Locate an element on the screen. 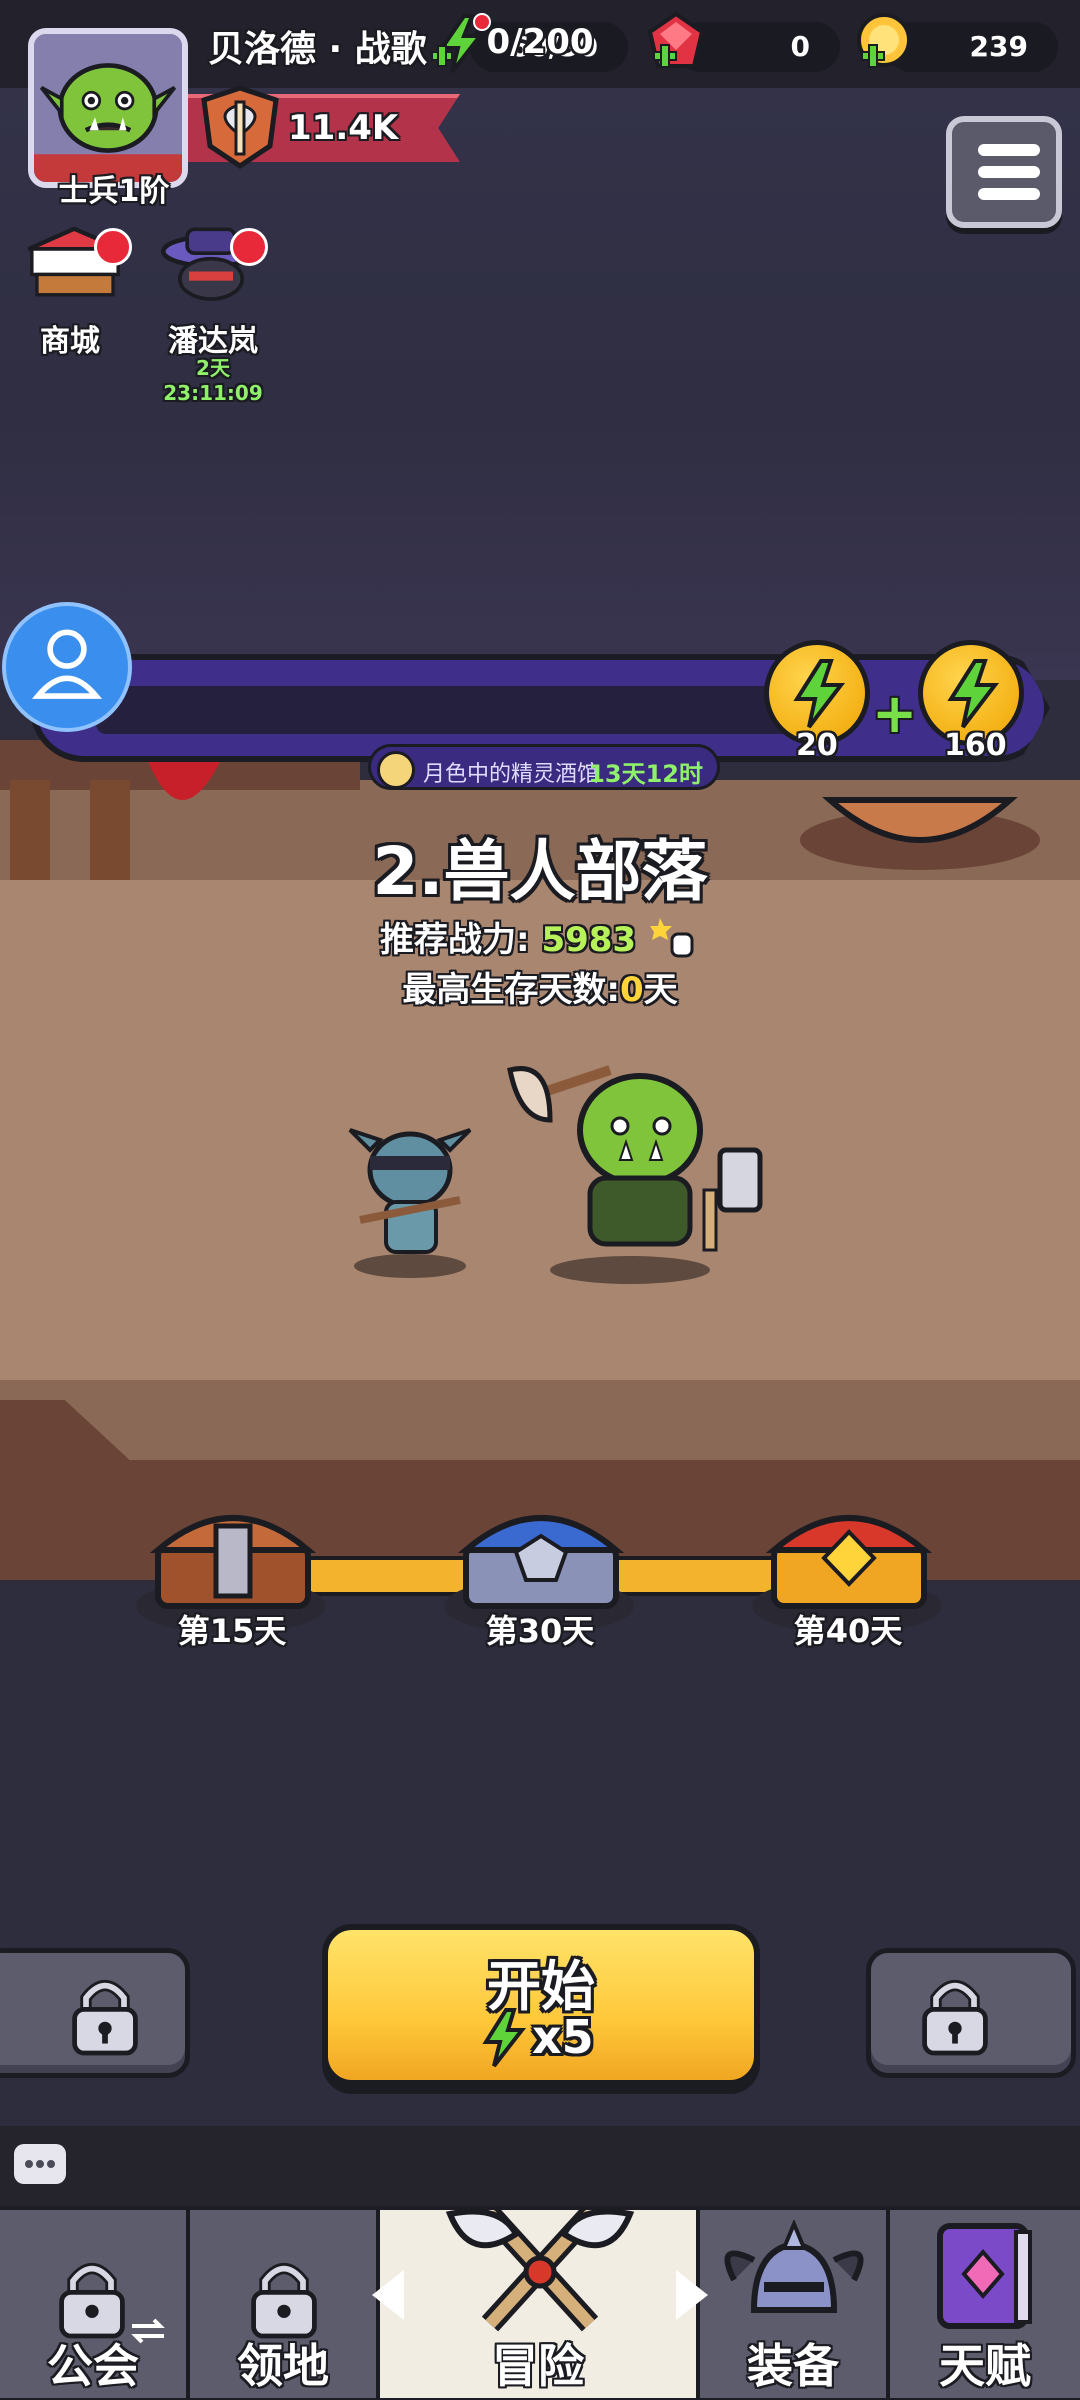 The width and height of the screenshot is (1080, 2400). recommended-power-label: 推荐战力: is located at coordinates (455, 940).